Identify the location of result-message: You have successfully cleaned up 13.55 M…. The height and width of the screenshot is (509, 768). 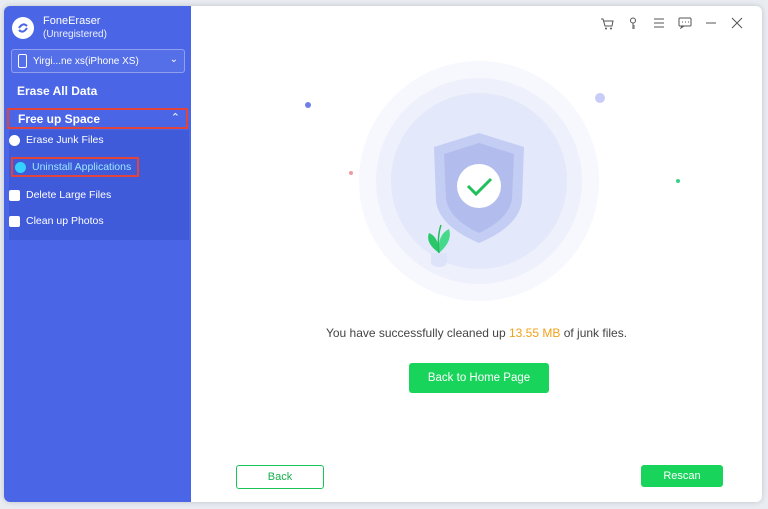
(476, 333).